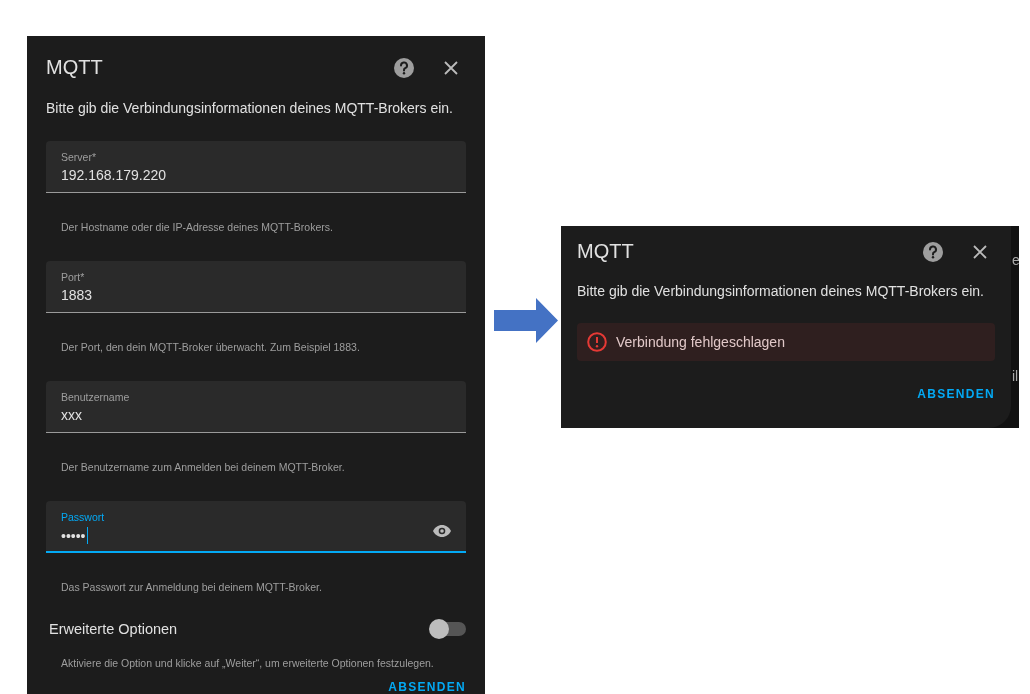 The image size is (1030, 694). I want to click on helper-text: Der Benutzername zum Anmelden bei deinem MQTT-Broker., so click(203, 468).